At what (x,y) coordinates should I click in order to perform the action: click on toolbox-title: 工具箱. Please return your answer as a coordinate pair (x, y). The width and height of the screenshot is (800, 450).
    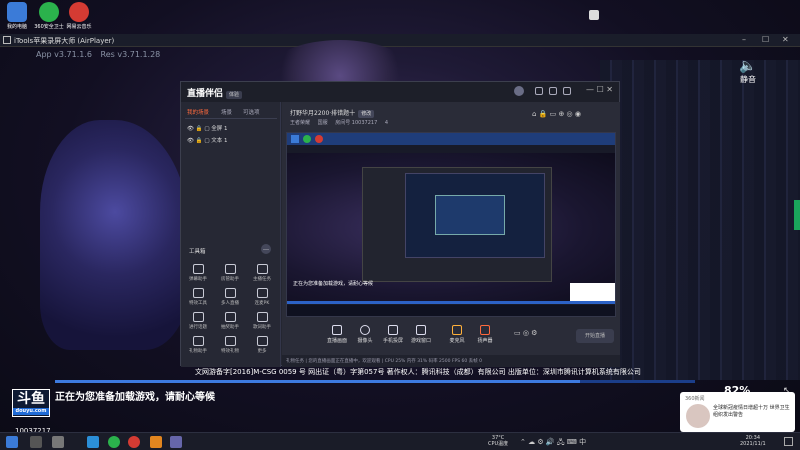
    Looking at the image, I should click on (197, 252).